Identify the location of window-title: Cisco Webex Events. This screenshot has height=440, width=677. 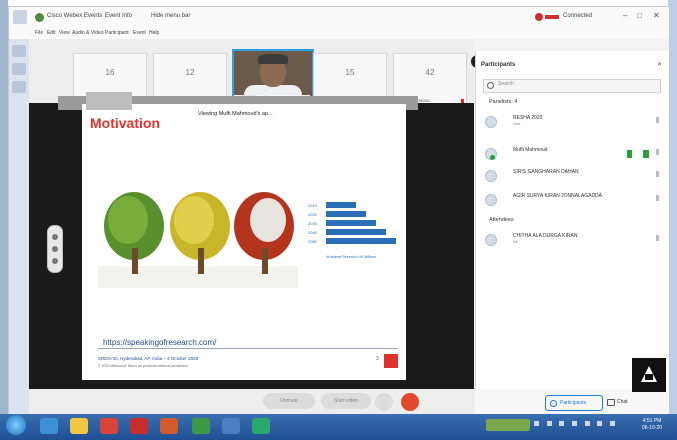
(75, 16).